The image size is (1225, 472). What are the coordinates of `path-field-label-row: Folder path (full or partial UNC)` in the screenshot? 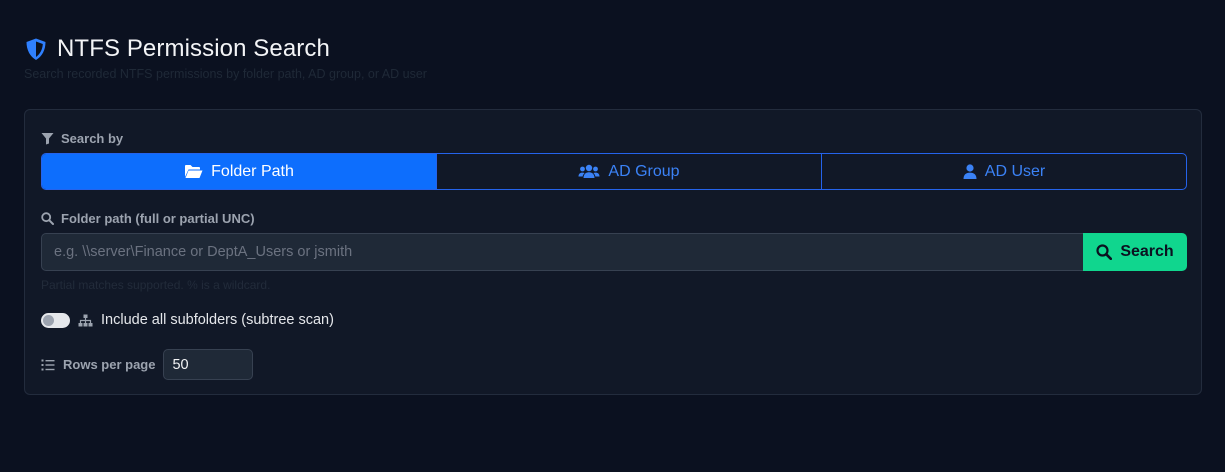 It's located at (148, 218).